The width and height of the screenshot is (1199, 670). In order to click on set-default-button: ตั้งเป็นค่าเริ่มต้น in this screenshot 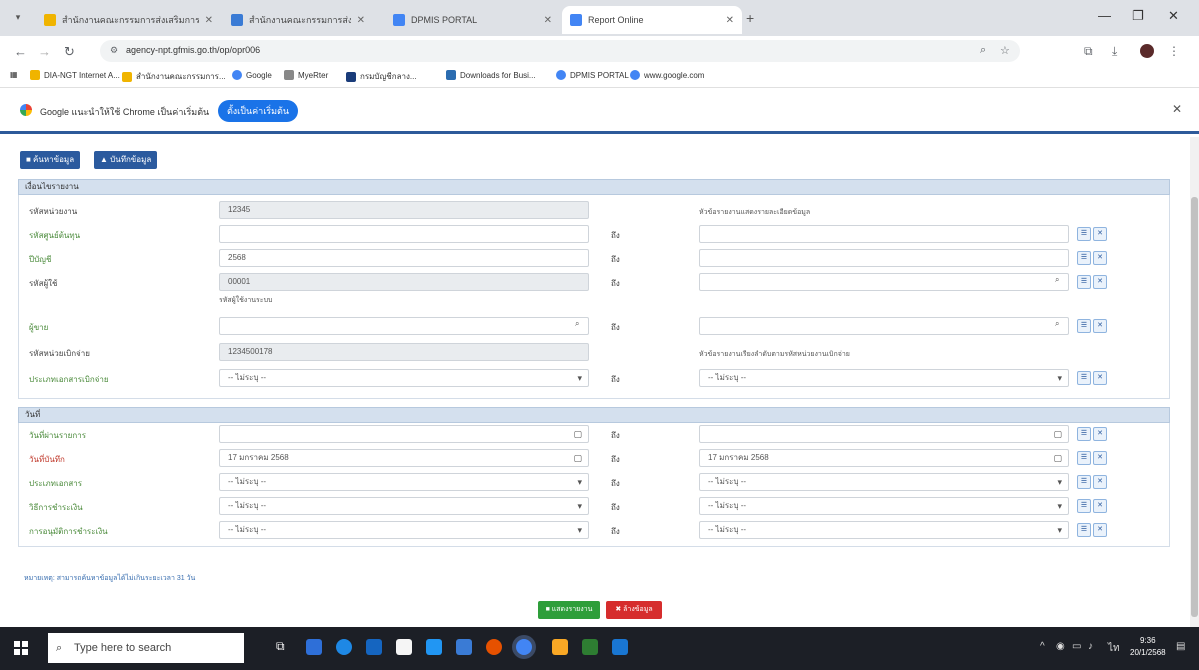, I will do `click(258, 111)`.